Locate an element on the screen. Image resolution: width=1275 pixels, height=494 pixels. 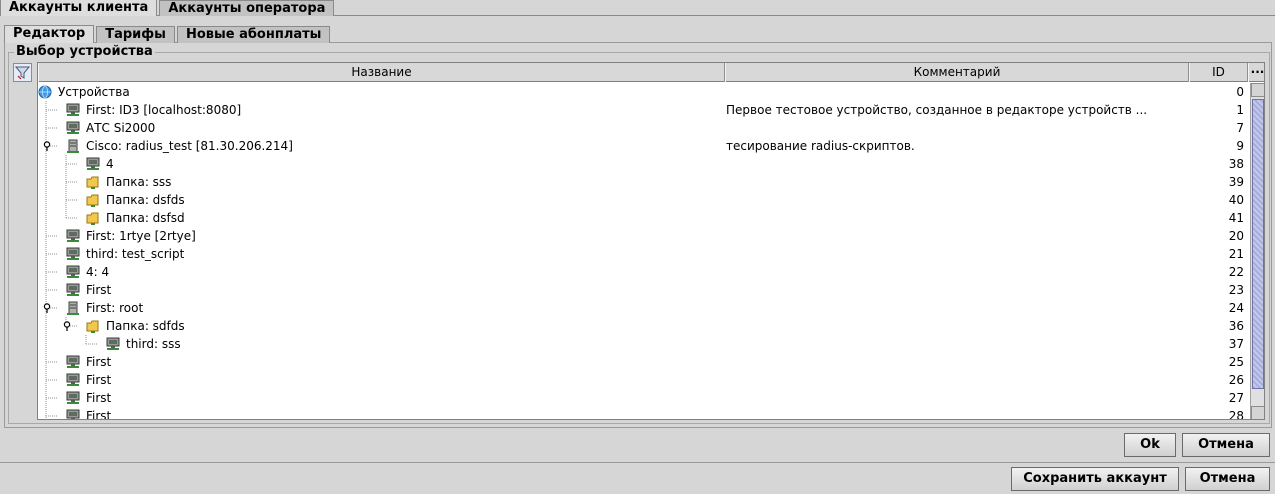
table-row: third: test_script 21 is located at coordinates (643, 254).